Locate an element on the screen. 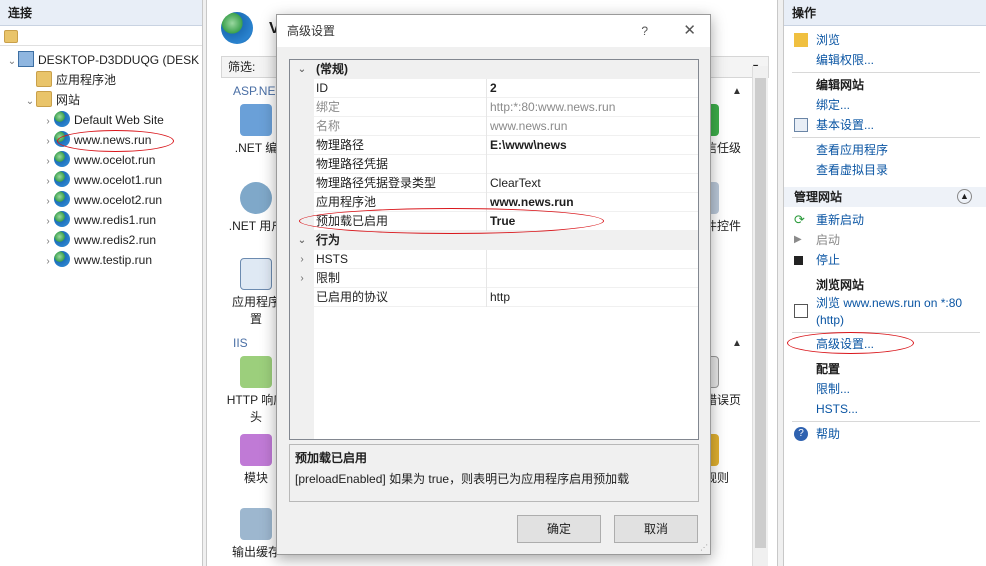 This screenshot has width=986, height=566. feature-error-pages: 错误页 is located at coordinates (729, 382).